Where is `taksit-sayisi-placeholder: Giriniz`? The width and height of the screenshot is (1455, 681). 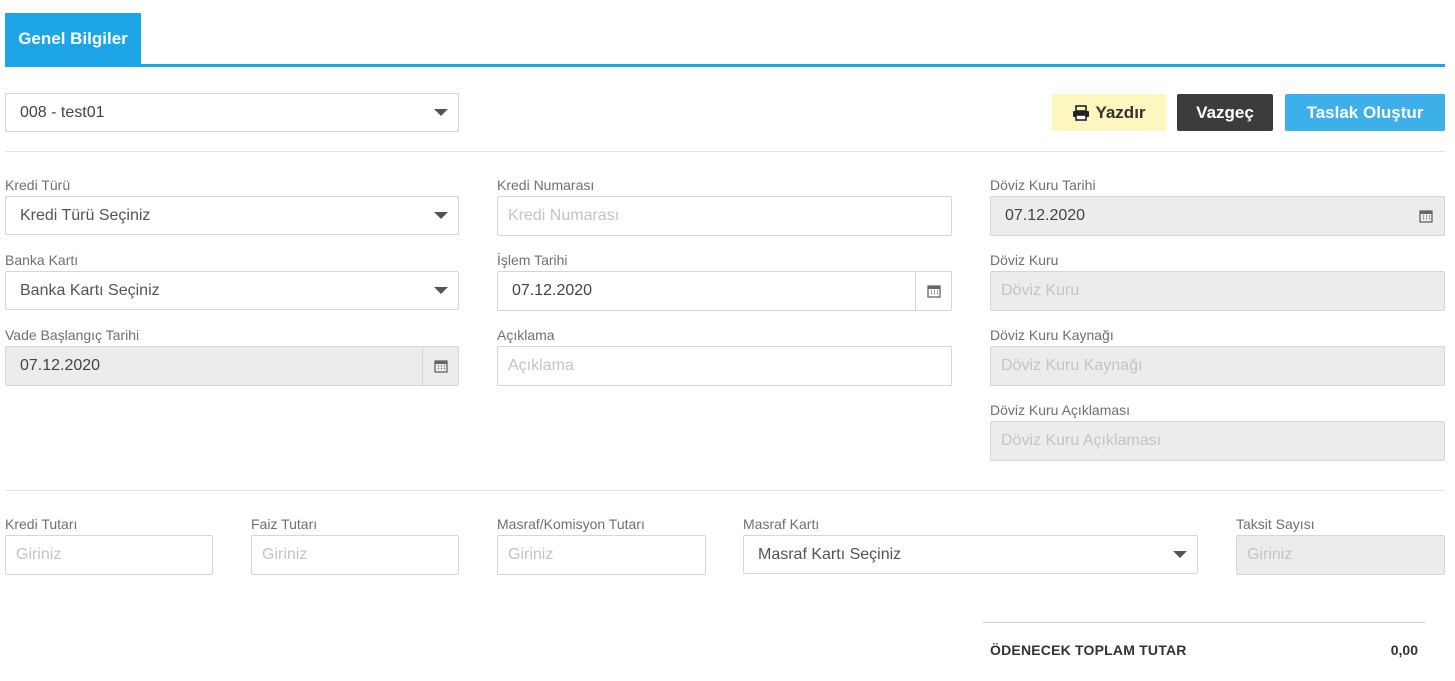
taksit-sayisi-placeholder: Giriniz is located at coordinates (1270, 554).